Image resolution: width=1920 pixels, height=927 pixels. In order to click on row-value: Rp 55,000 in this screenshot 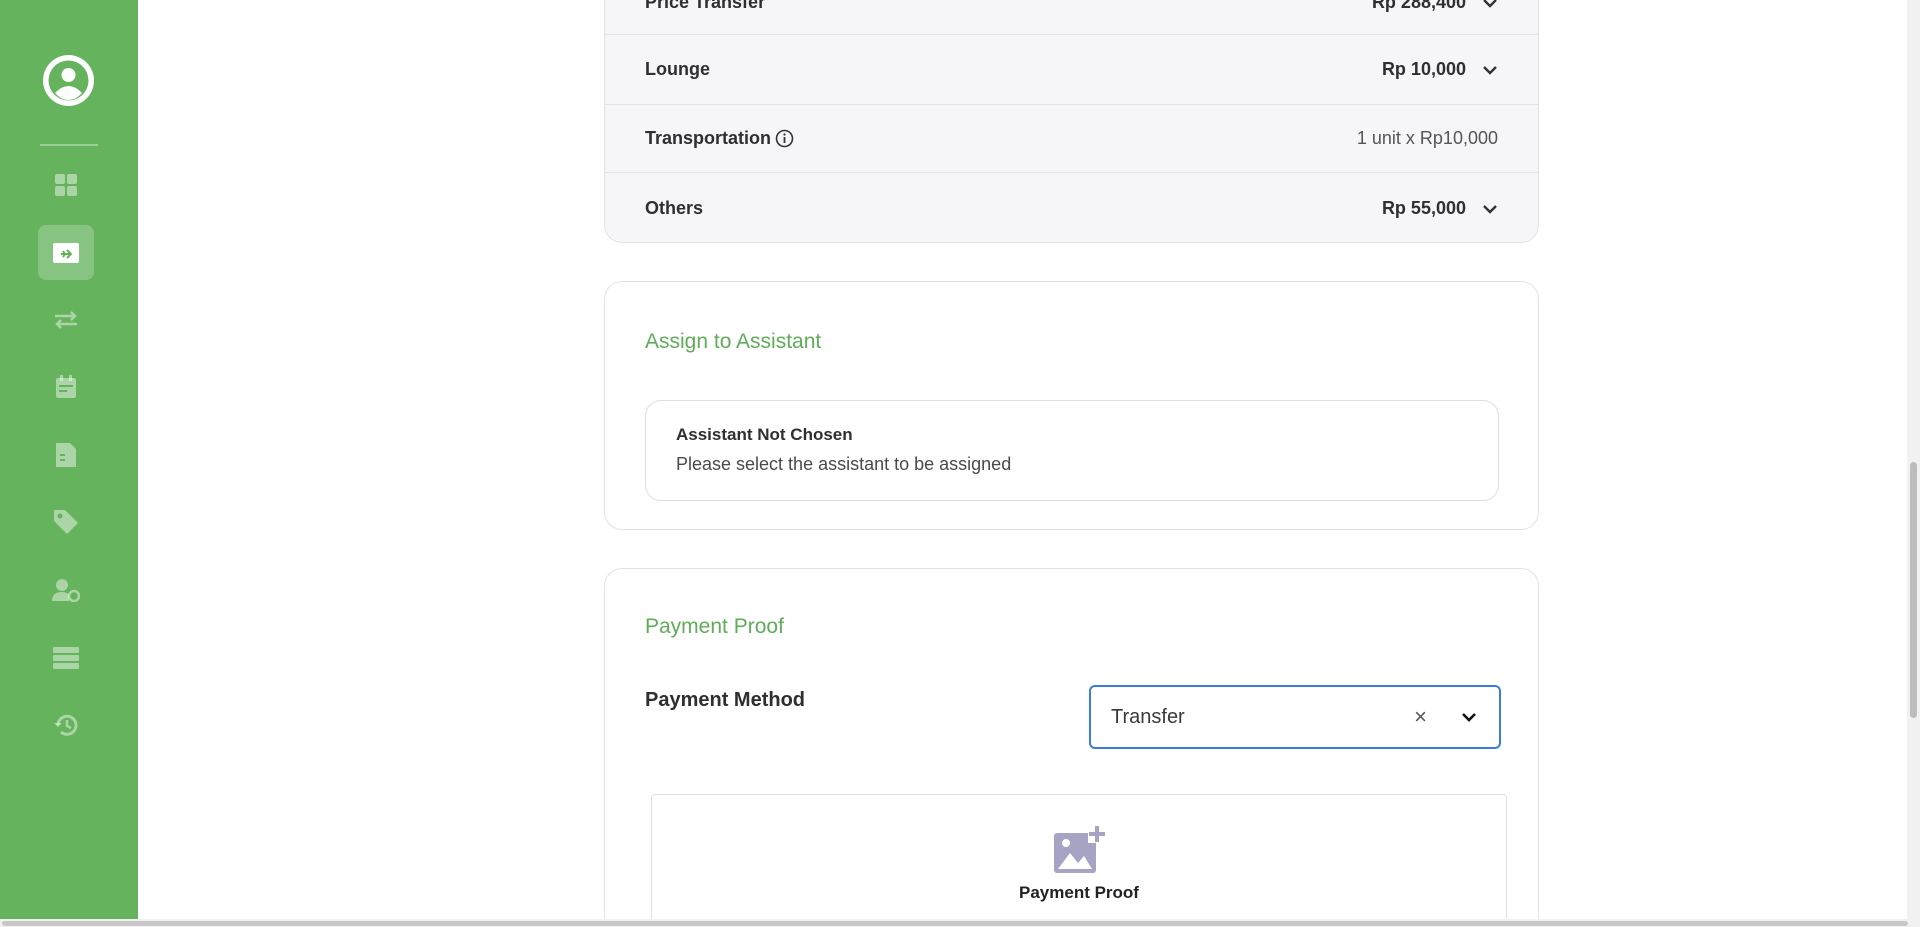, I will do `click(1440, 208)`.